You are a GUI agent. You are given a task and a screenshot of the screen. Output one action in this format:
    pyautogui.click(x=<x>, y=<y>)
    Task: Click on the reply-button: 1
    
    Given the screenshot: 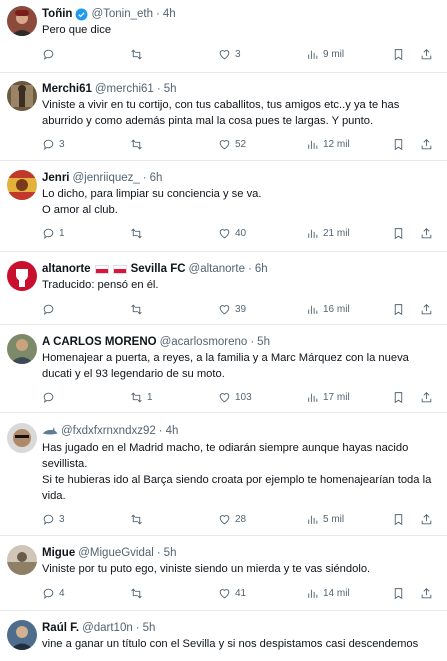 What is the action you would take?
    pyautogui.click(x=53, y=233)
    